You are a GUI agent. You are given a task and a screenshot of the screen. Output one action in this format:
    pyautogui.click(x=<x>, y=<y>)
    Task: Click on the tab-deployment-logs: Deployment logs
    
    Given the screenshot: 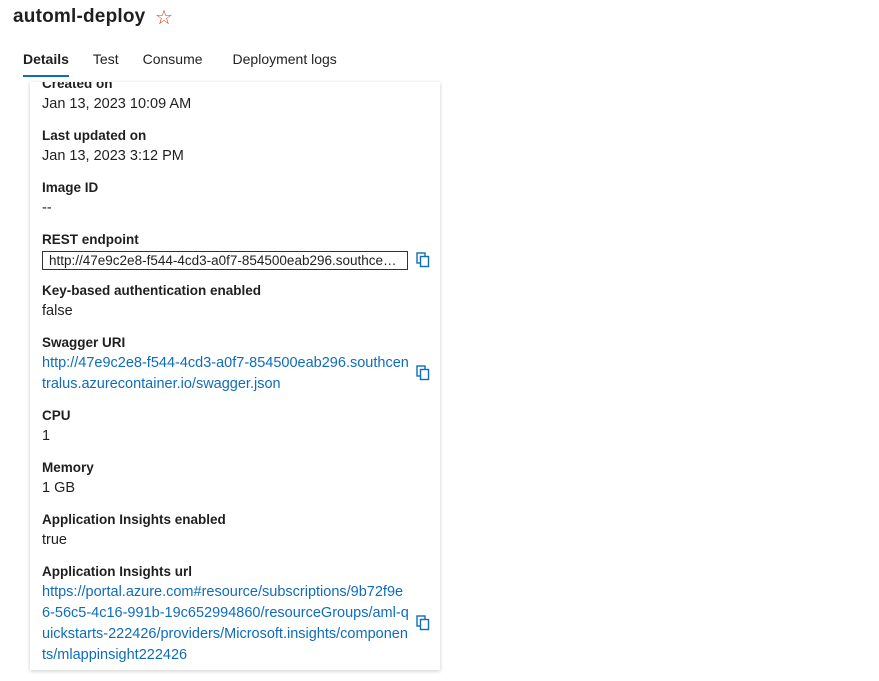 What is the action you would take?
    pyautogui.click(x=285, y=64)
    